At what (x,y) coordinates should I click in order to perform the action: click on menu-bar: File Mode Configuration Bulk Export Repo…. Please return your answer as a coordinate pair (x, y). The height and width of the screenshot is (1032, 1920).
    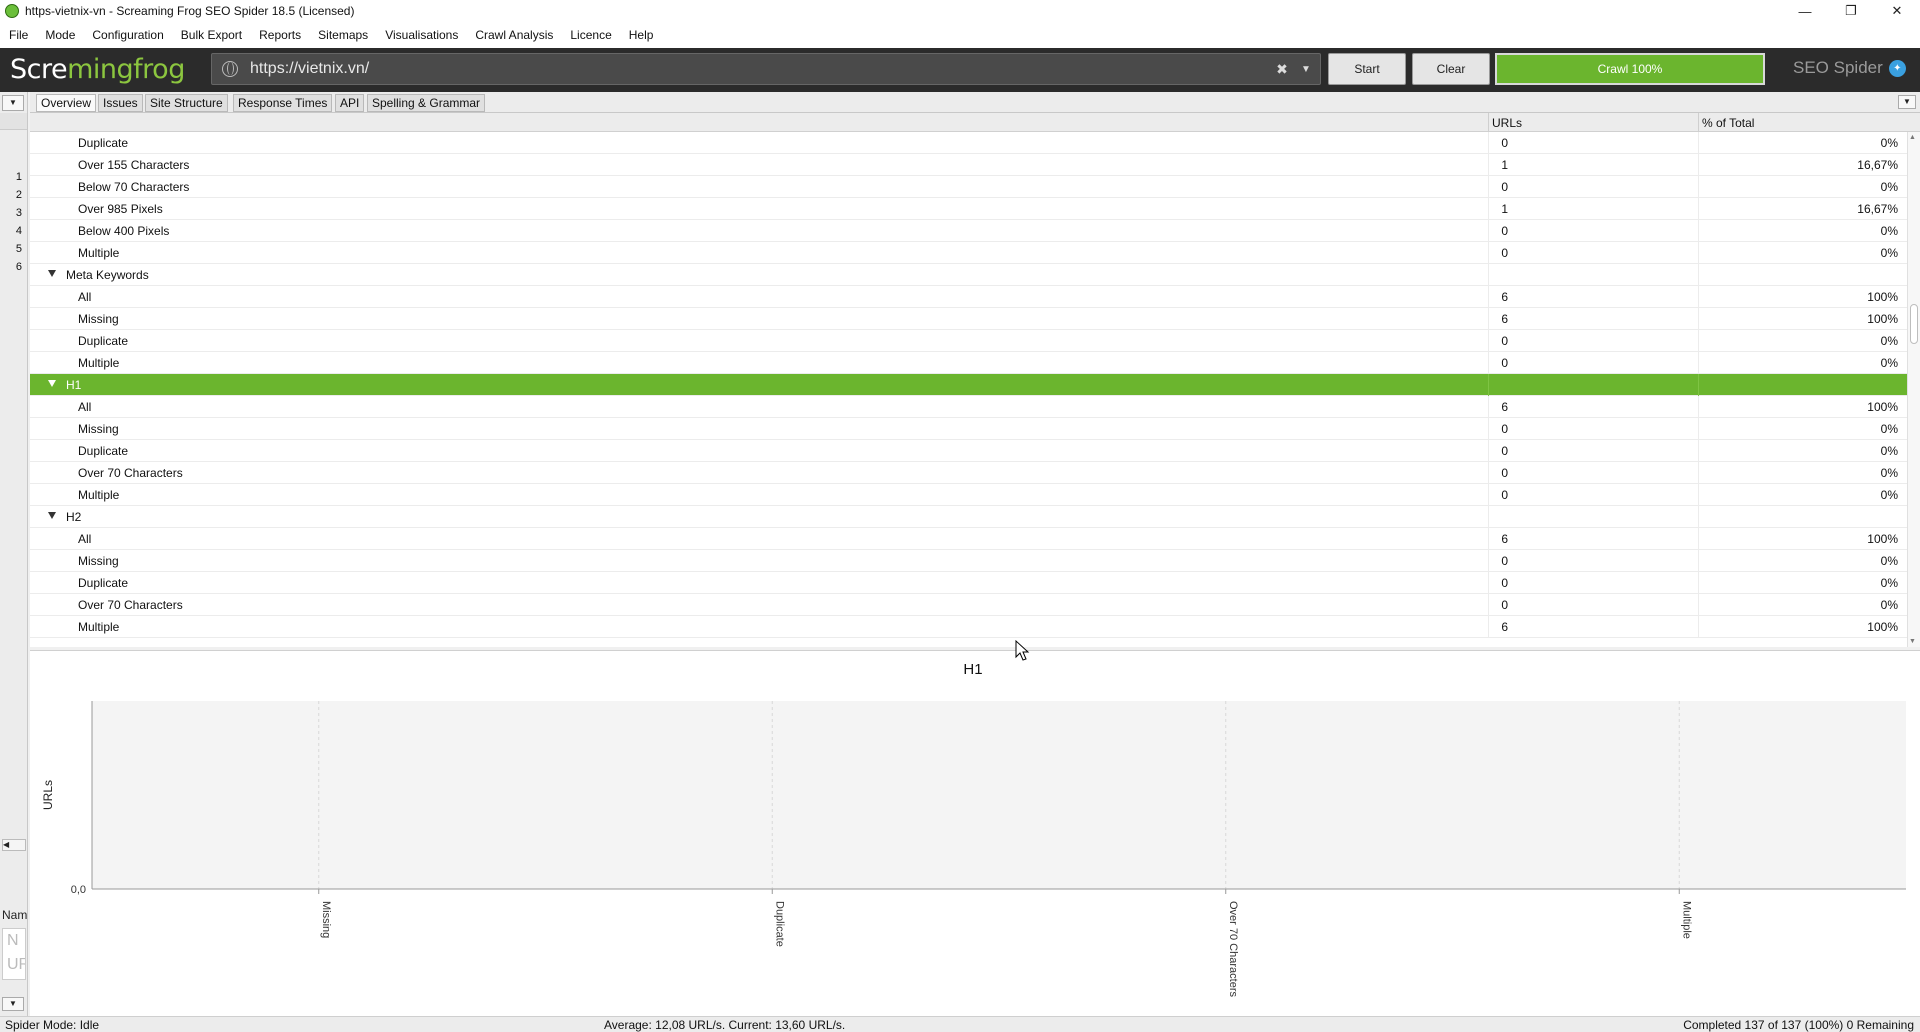
    Looking at the image, I should click on (960, 35).